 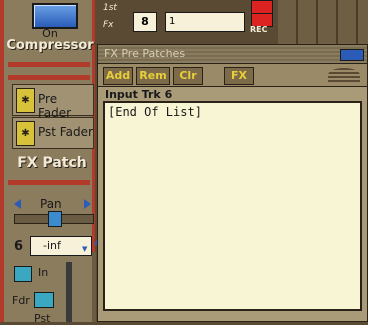 I want to click on close-icon, so click(x=352, y=55).